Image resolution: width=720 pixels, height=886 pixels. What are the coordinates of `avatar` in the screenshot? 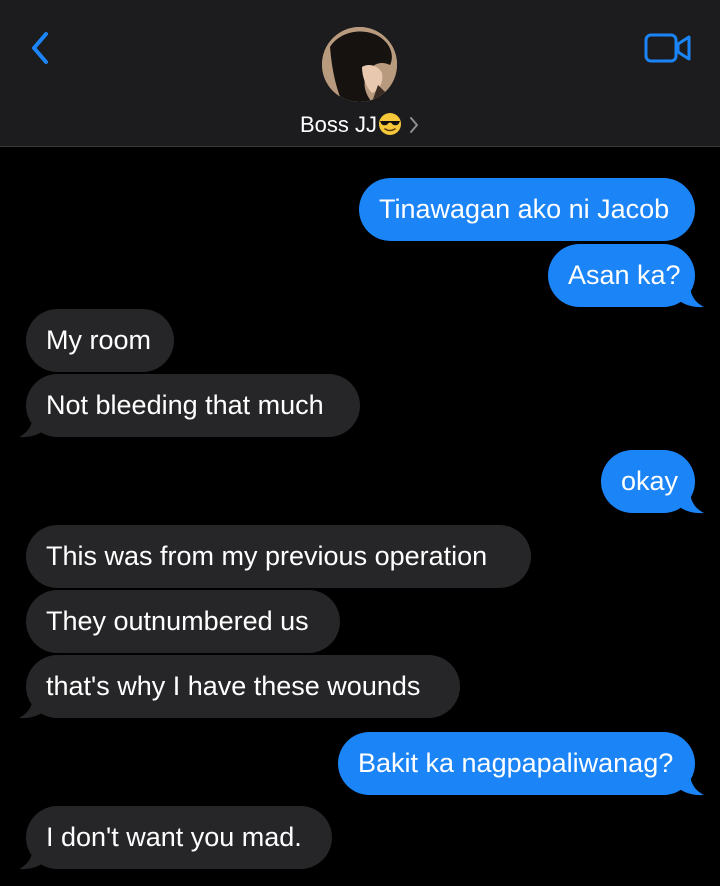 It's located at (359, 64).